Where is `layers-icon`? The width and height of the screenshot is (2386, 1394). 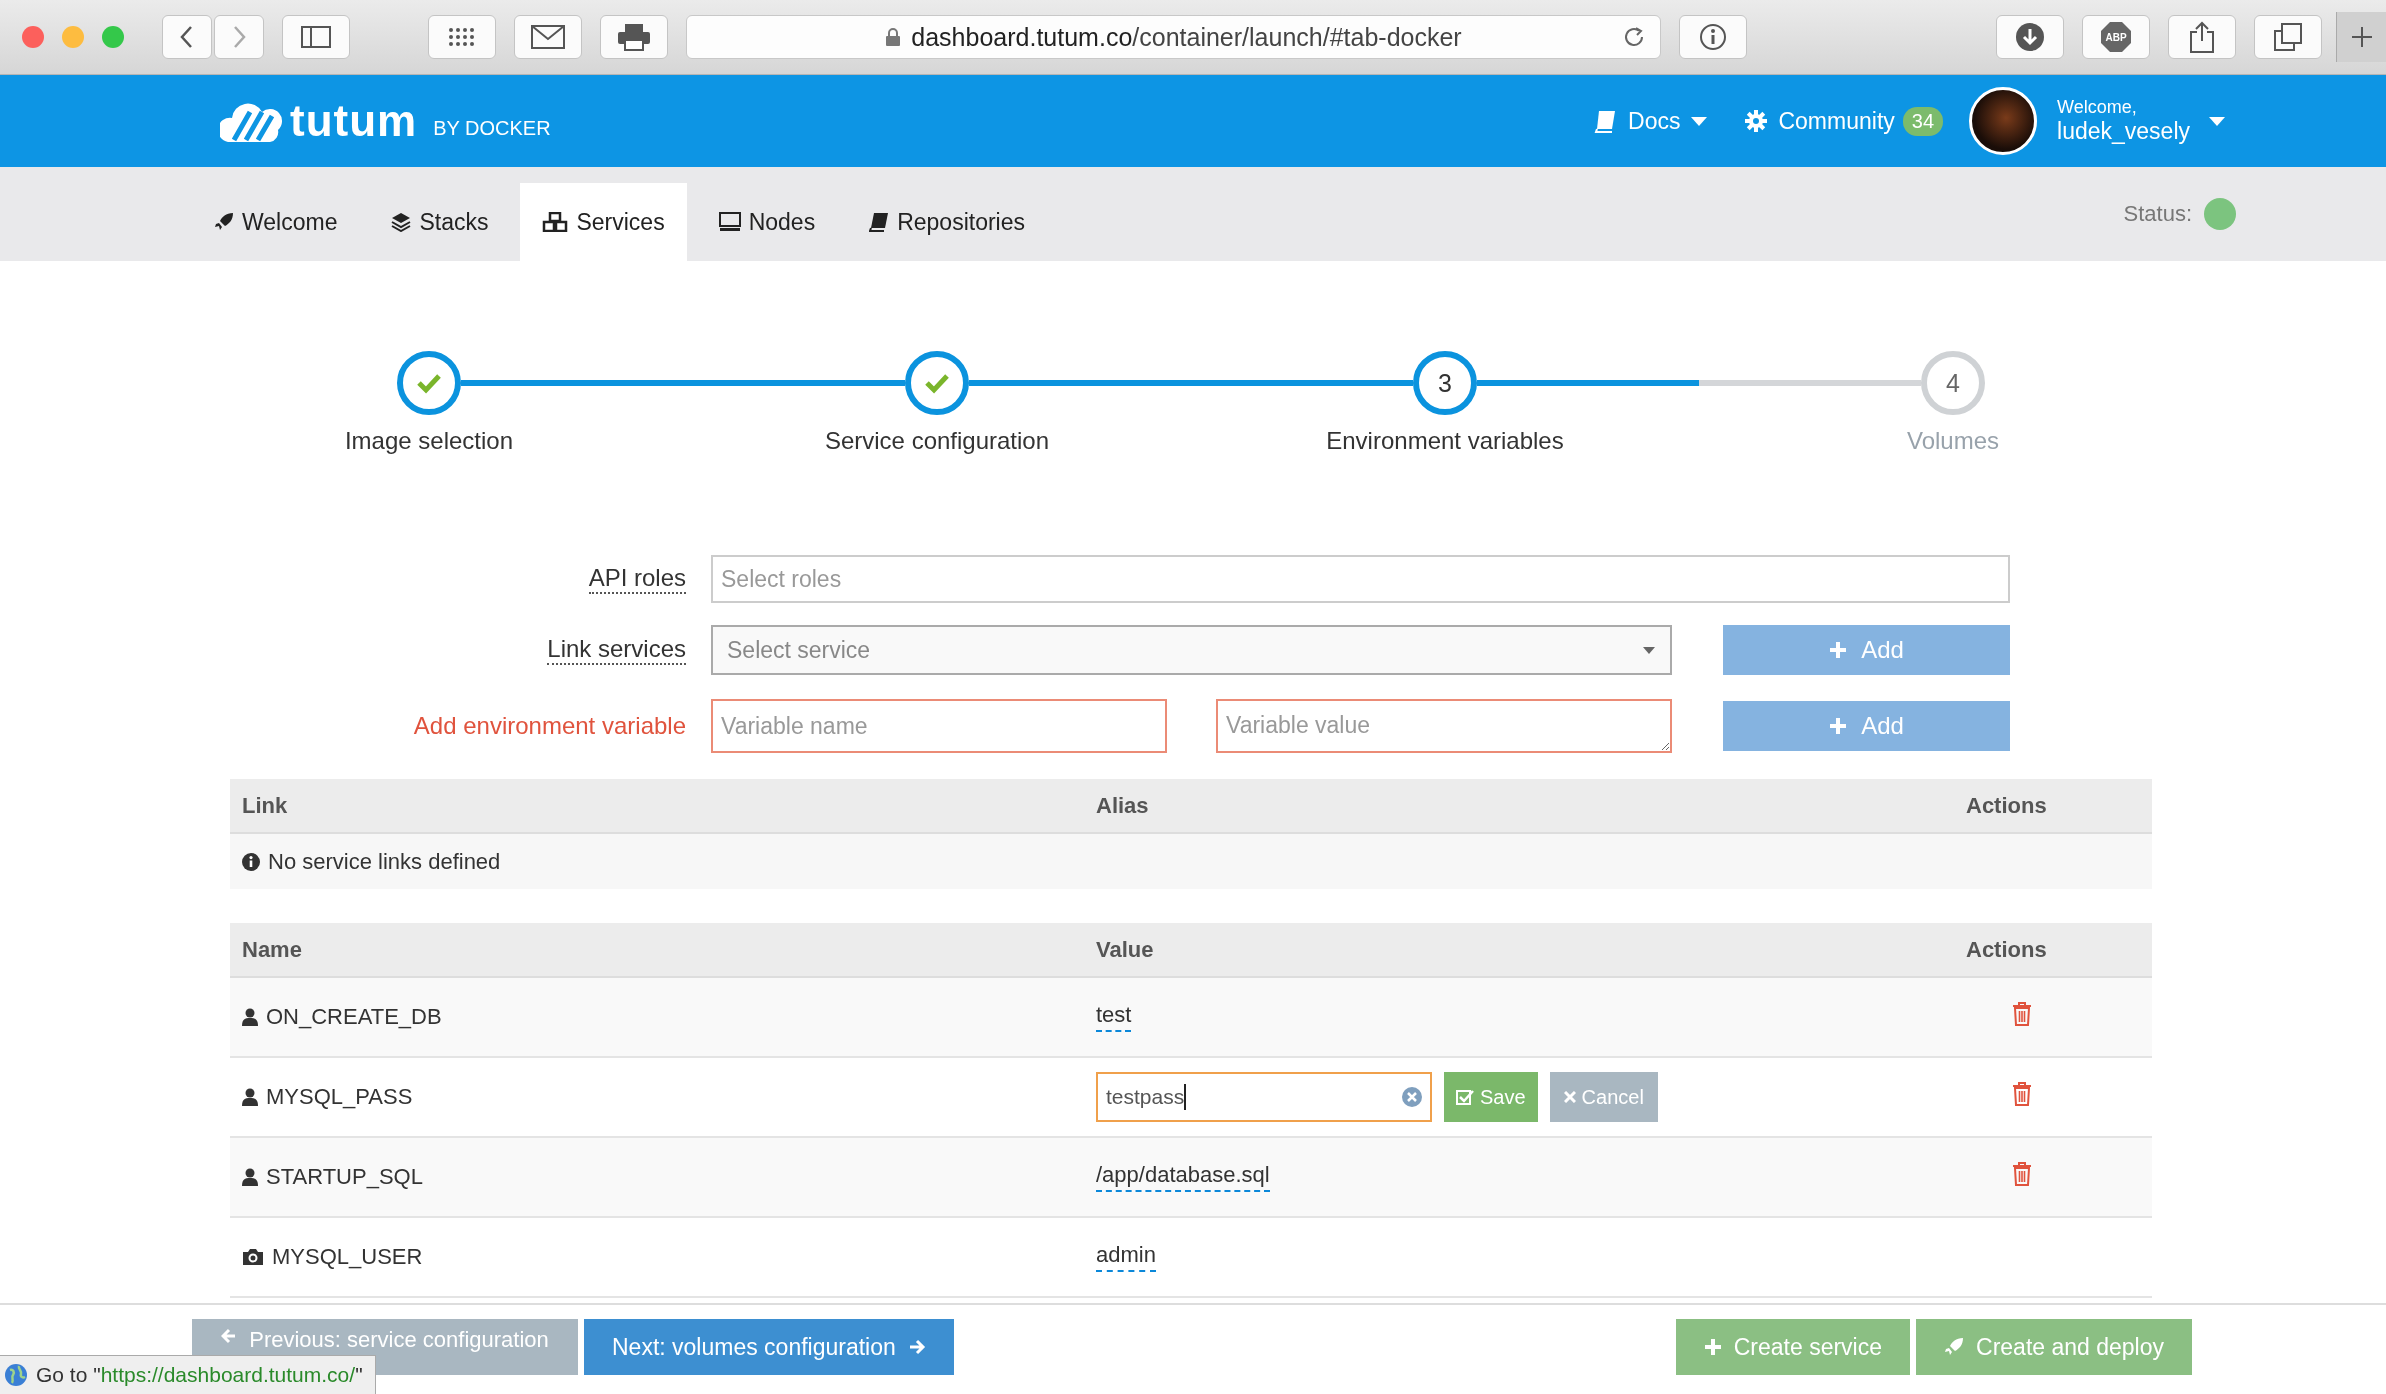 layers-icon is located at coordinates (401, 222).